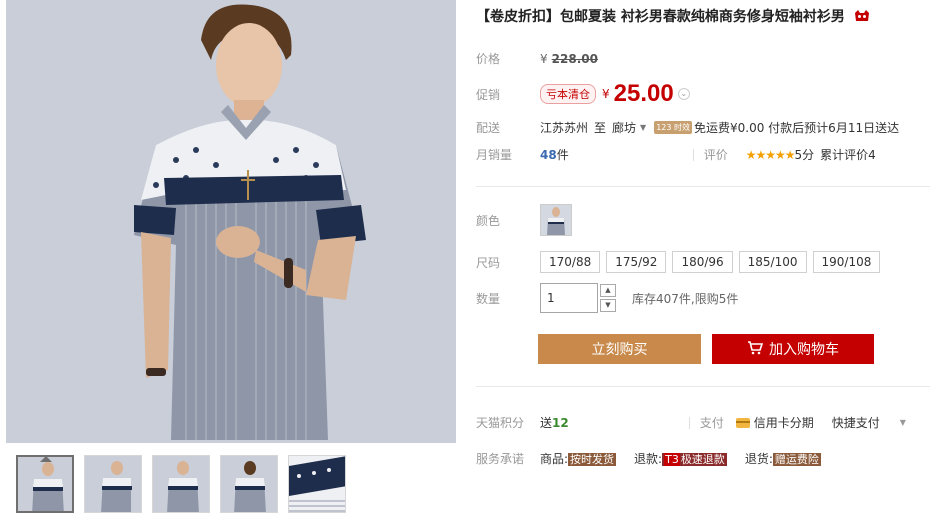 This screenshot has height=520, width=930. I want to click on credit-installment-option: 信用卡分期, so click(784, 422).